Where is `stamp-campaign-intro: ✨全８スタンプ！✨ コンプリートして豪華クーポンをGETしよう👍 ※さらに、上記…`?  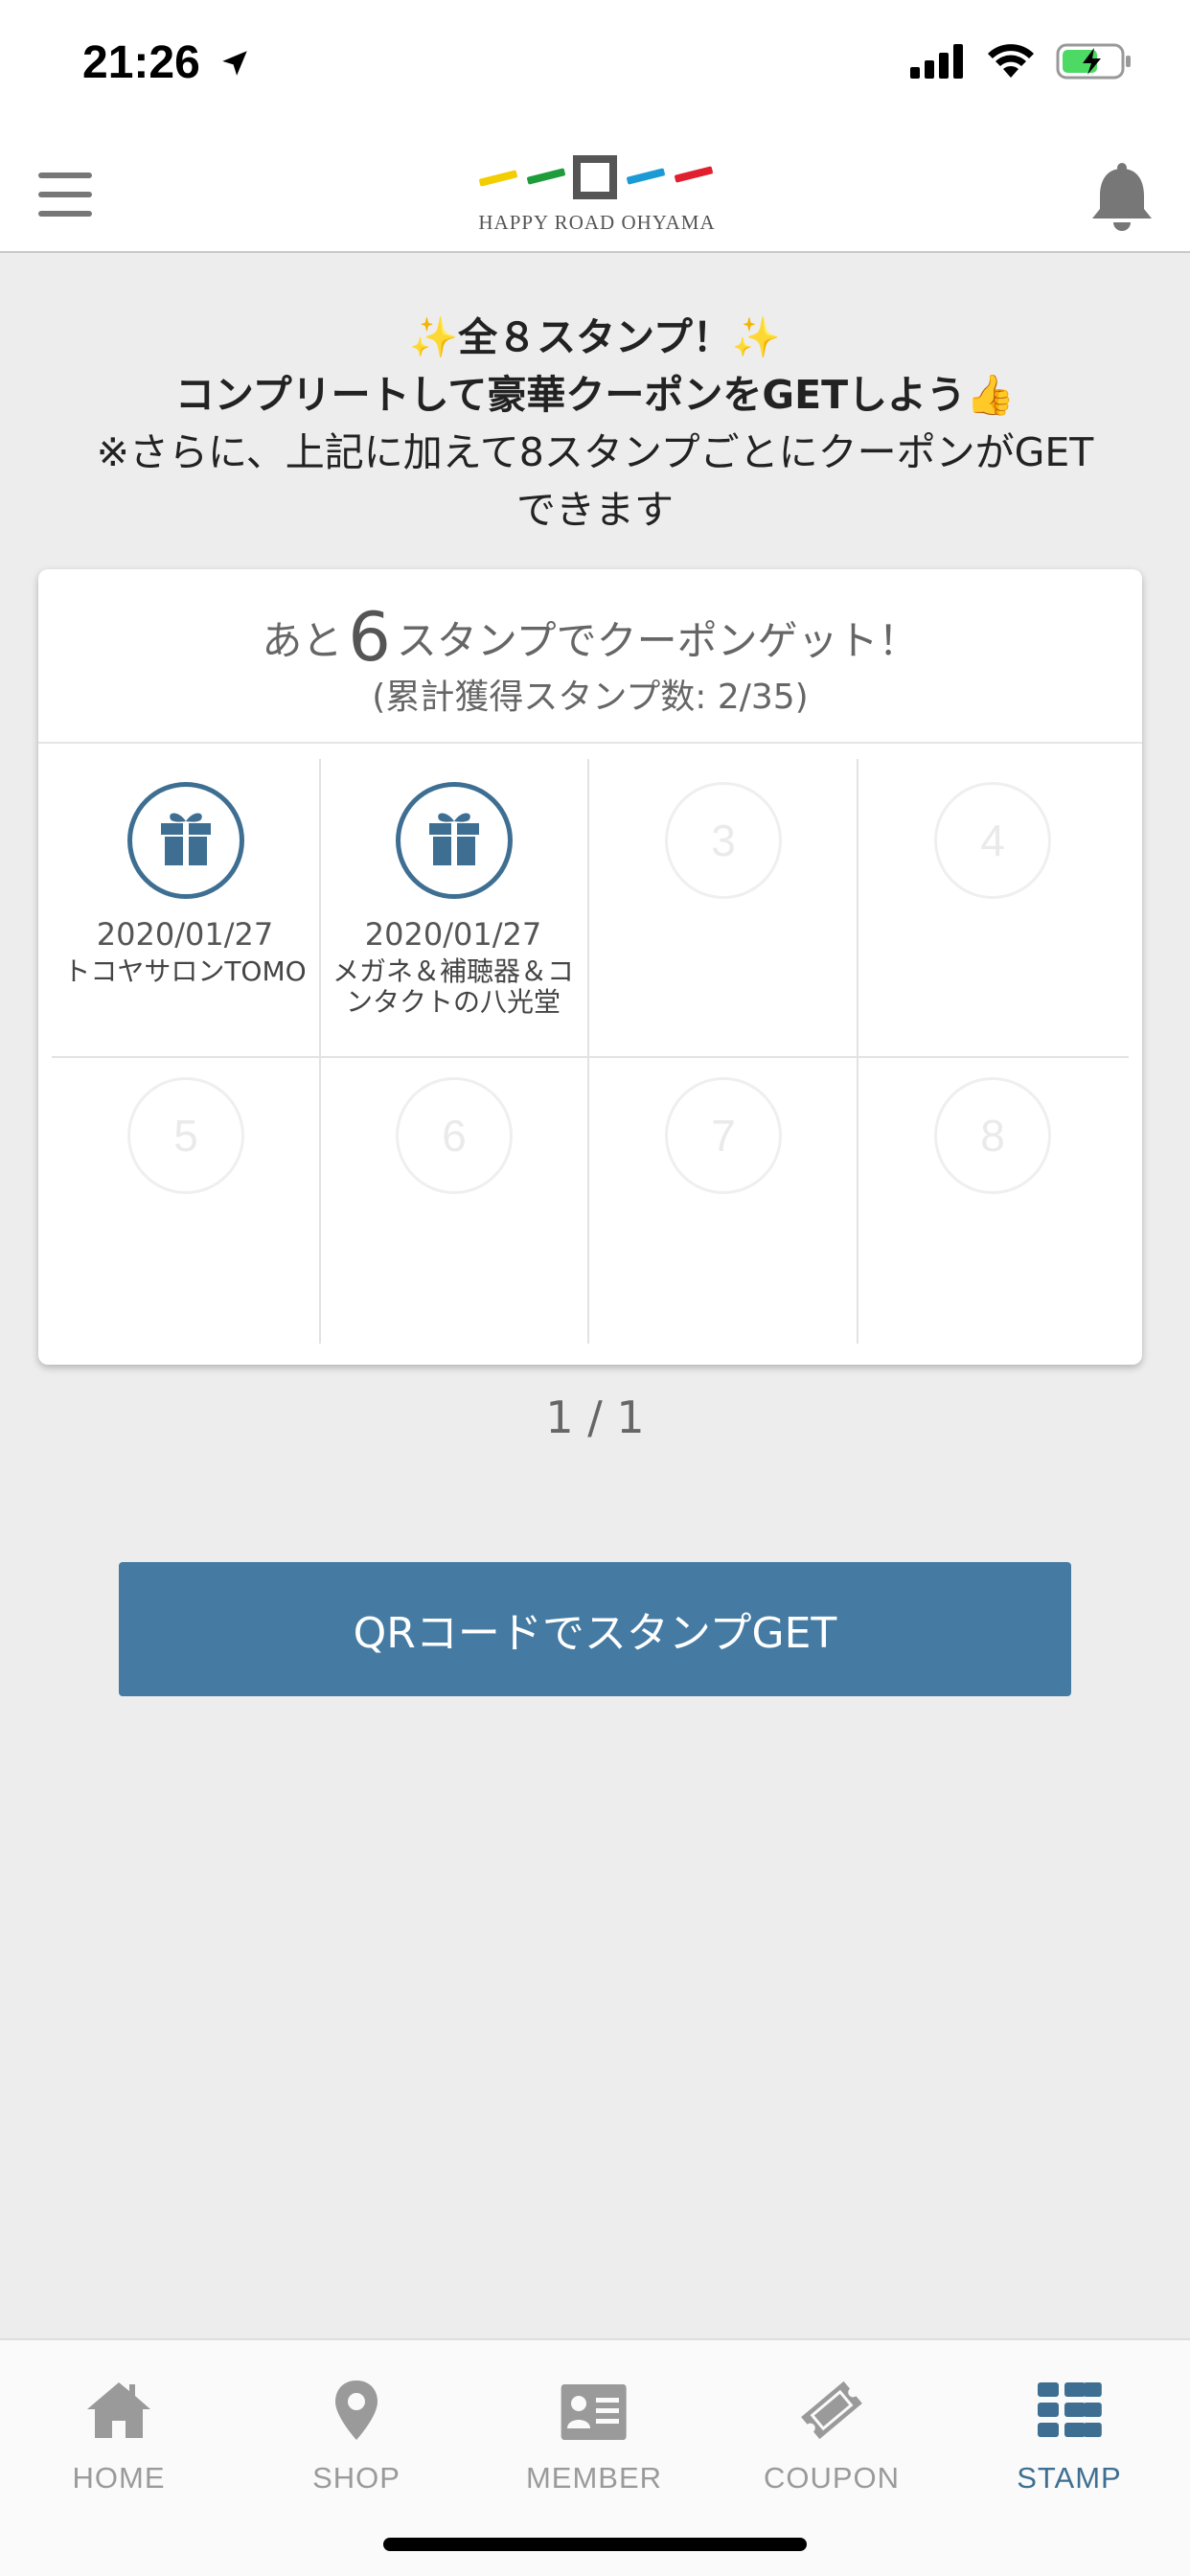 stamp-campaign-intro: ✨全８スタンプ！✨ コンプリートして豪華クーポンをGETしよう👍 ※さらに、上記… is located at coordinates (595, 424).